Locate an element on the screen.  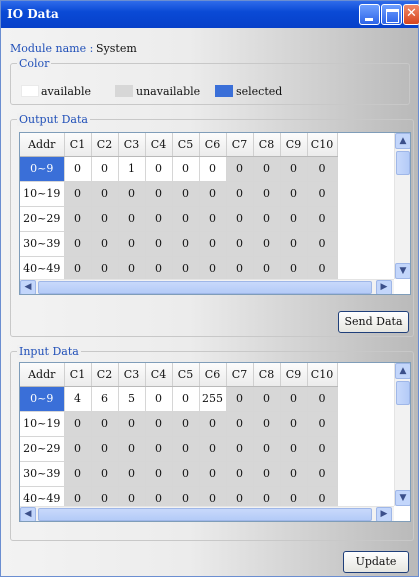
column-header-c10: C10 is located at coordinates (322, 375).